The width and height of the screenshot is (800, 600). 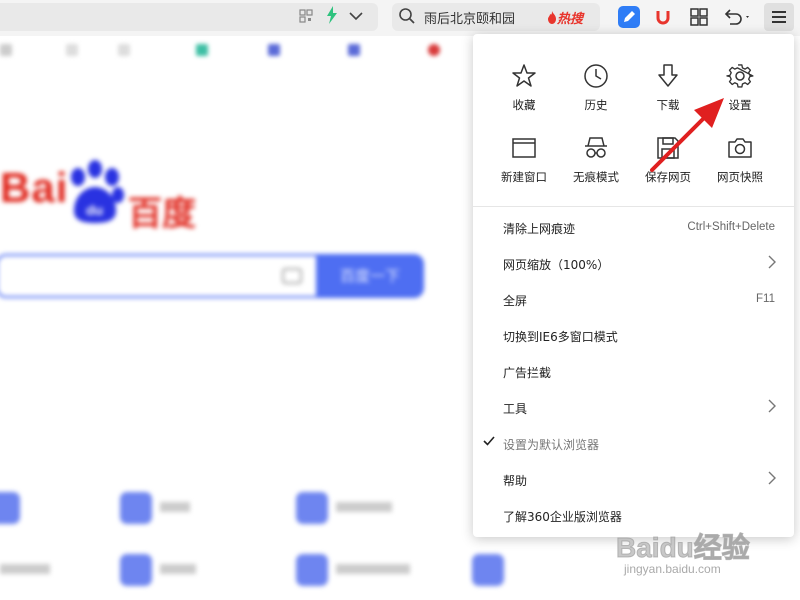 I want to click on menu-settings-label: 设置, so click(x=740, y=105).